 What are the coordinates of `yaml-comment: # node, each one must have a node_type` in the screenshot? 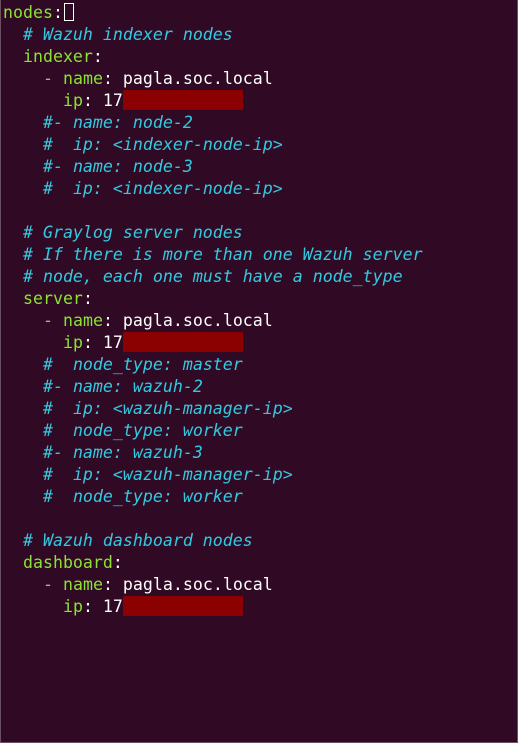 It's located at (212, 276).